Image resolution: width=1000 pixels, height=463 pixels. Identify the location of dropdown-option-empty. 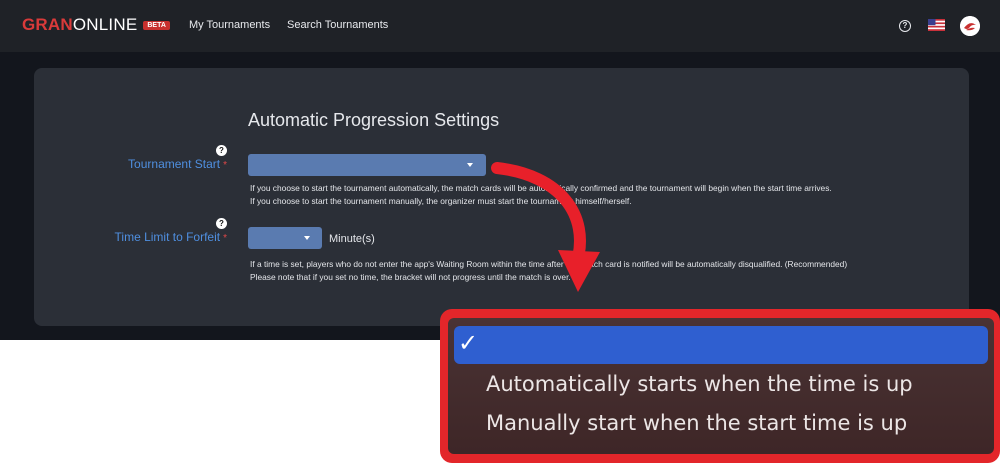
(721, 345).